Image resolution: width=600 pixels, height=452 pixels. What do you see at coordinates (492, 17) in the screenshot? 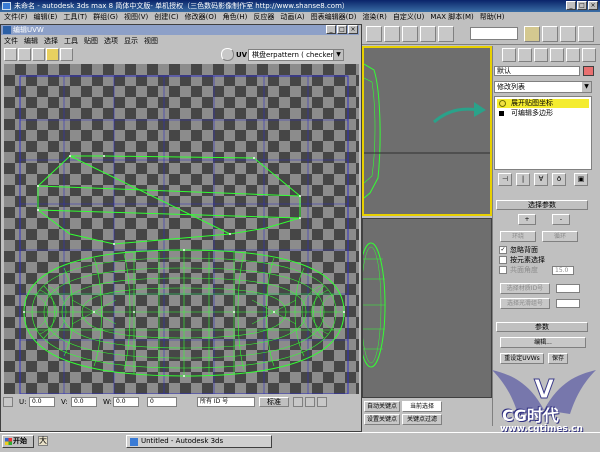
I see `menu-help: 帮助(H)` at bounding box center [492, 17].